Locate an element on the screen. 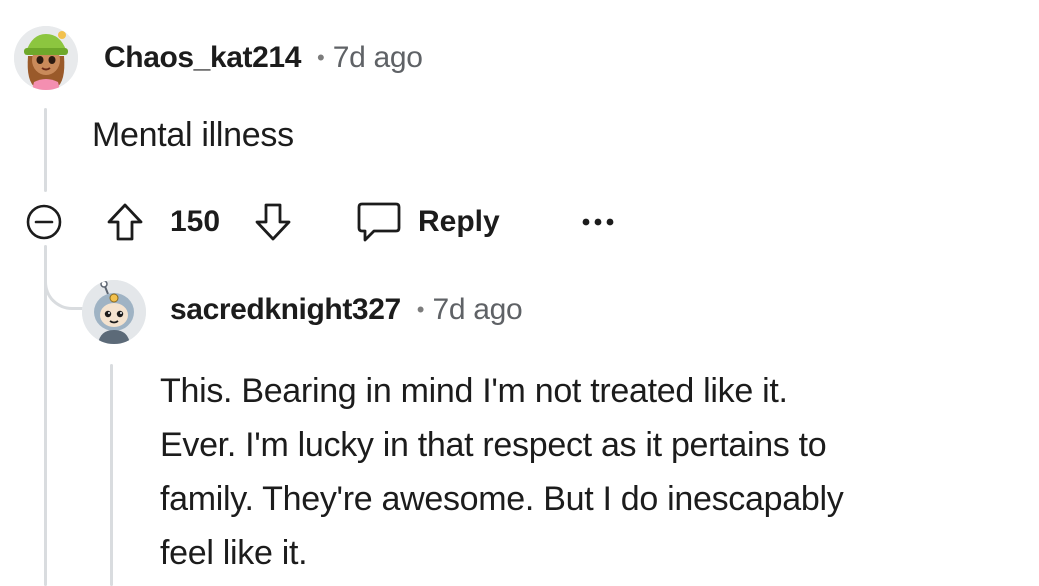 This screenshot has height=586, width=1039. thread-branch is located at coordinates (64, 284).